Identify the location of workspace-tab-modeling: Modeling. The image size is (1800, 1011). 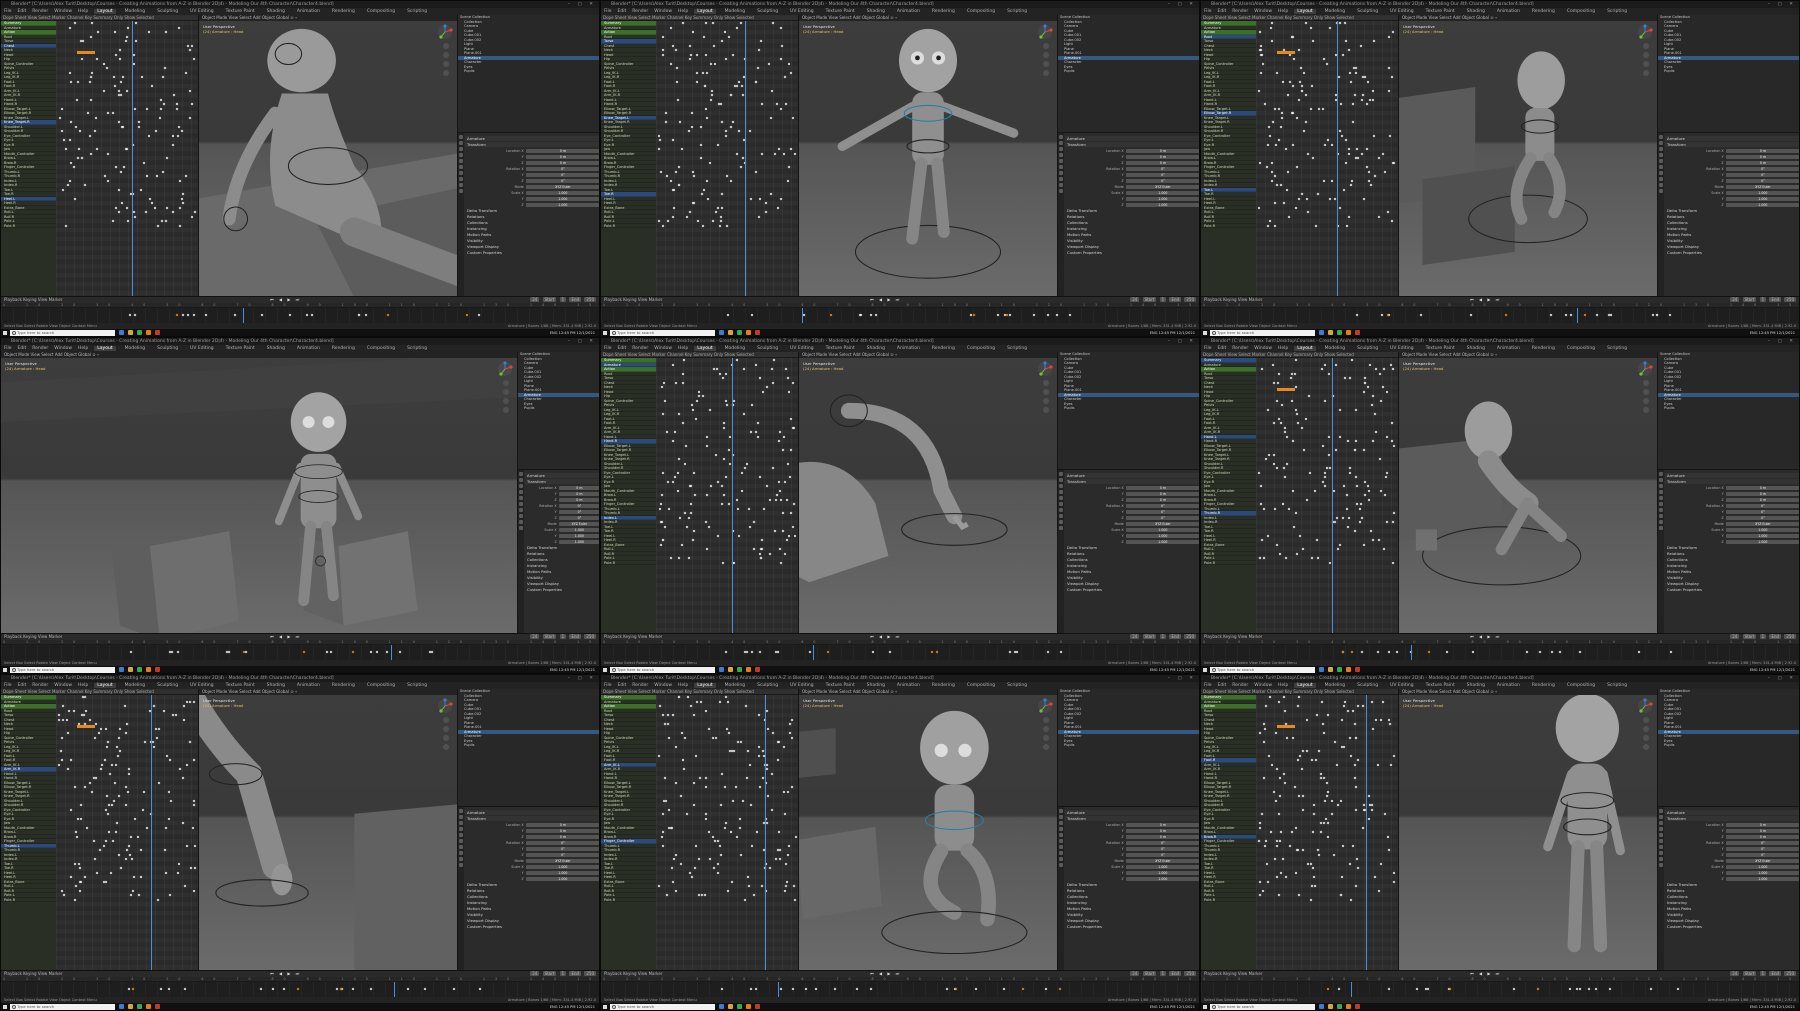
(1335, 685).